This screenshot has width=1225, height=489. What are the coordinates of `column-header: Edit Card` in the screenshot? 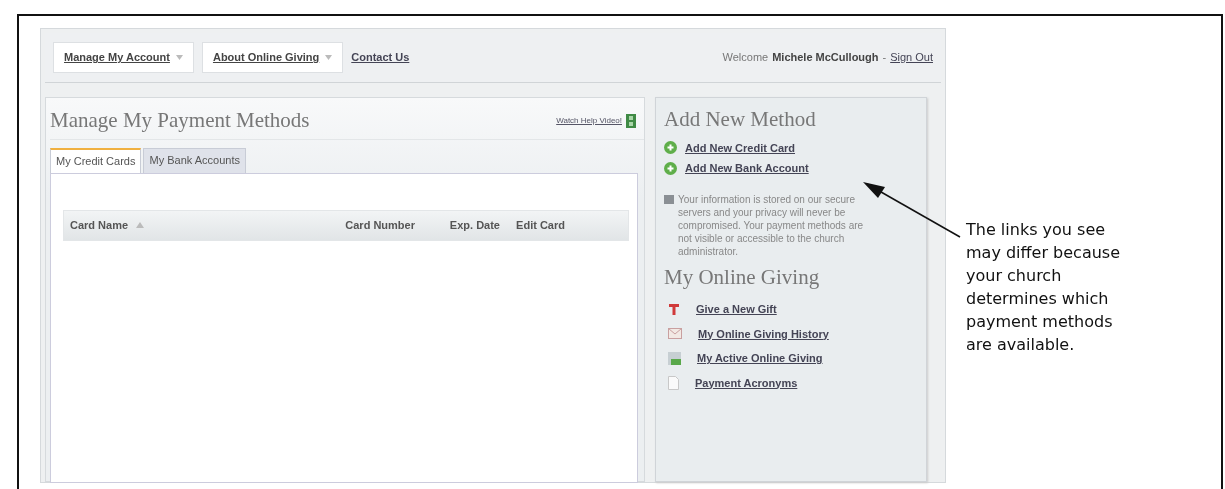 It's located at (532, 225).